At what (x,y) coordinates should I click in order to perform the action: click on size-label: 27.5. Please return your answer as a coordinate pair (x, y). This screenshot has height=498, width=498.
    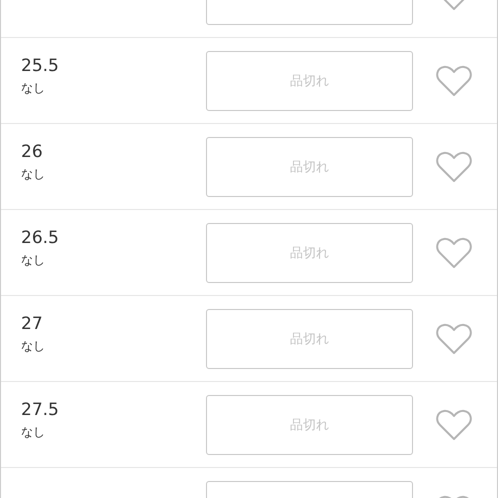
    Looking at the image, I should click on (40, 410).